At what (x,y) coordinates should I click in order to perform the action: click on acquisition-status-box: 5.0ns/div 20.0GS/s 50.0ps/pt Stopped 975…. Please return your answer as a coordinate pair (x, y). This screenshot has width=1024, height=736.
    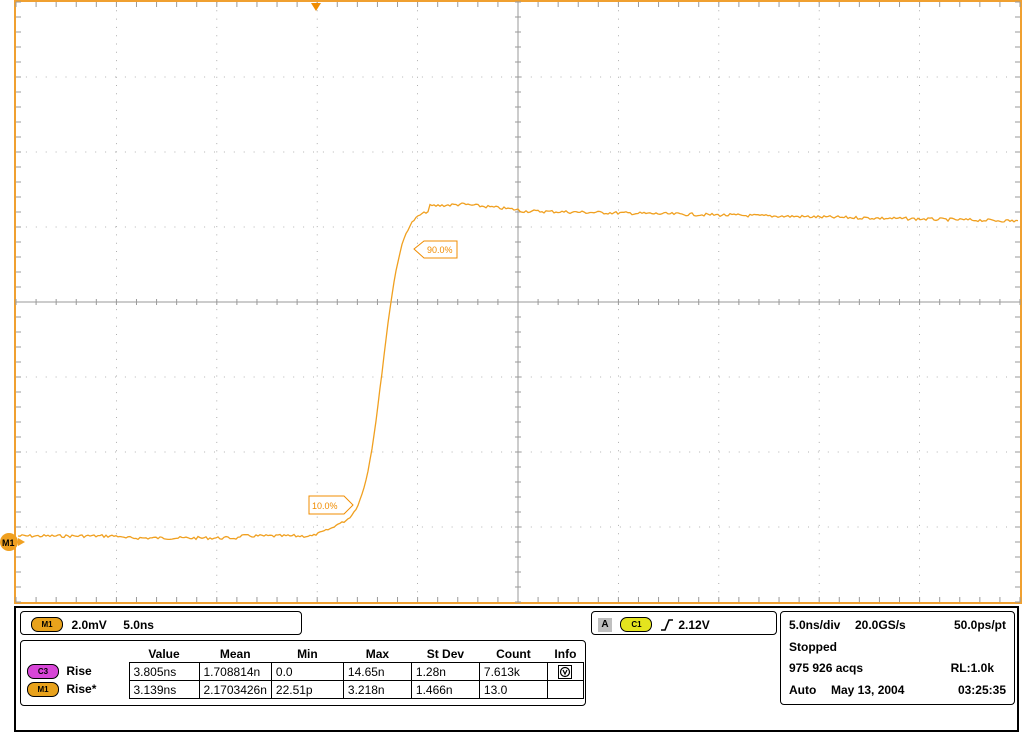
    Looking at the image, I should click on (897, 658).